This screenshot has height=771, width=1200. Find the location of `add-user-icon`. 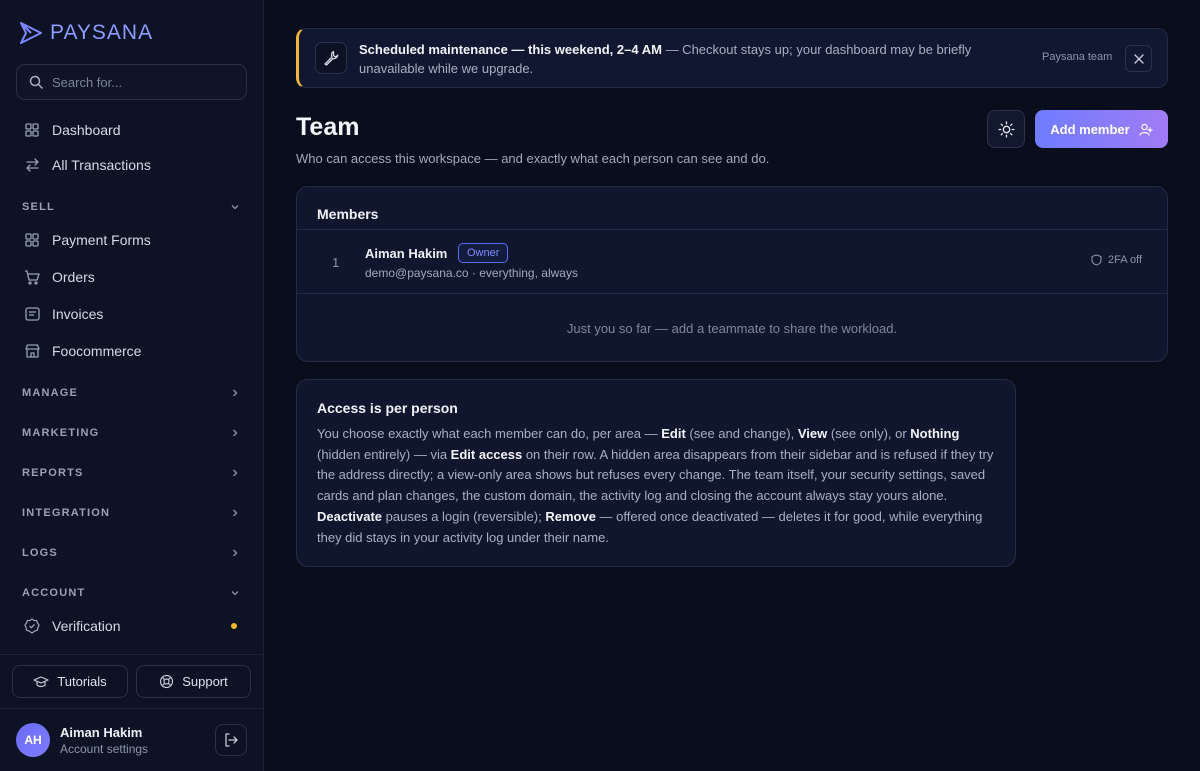

add-user-icon is located at coordinates (1146, 129).